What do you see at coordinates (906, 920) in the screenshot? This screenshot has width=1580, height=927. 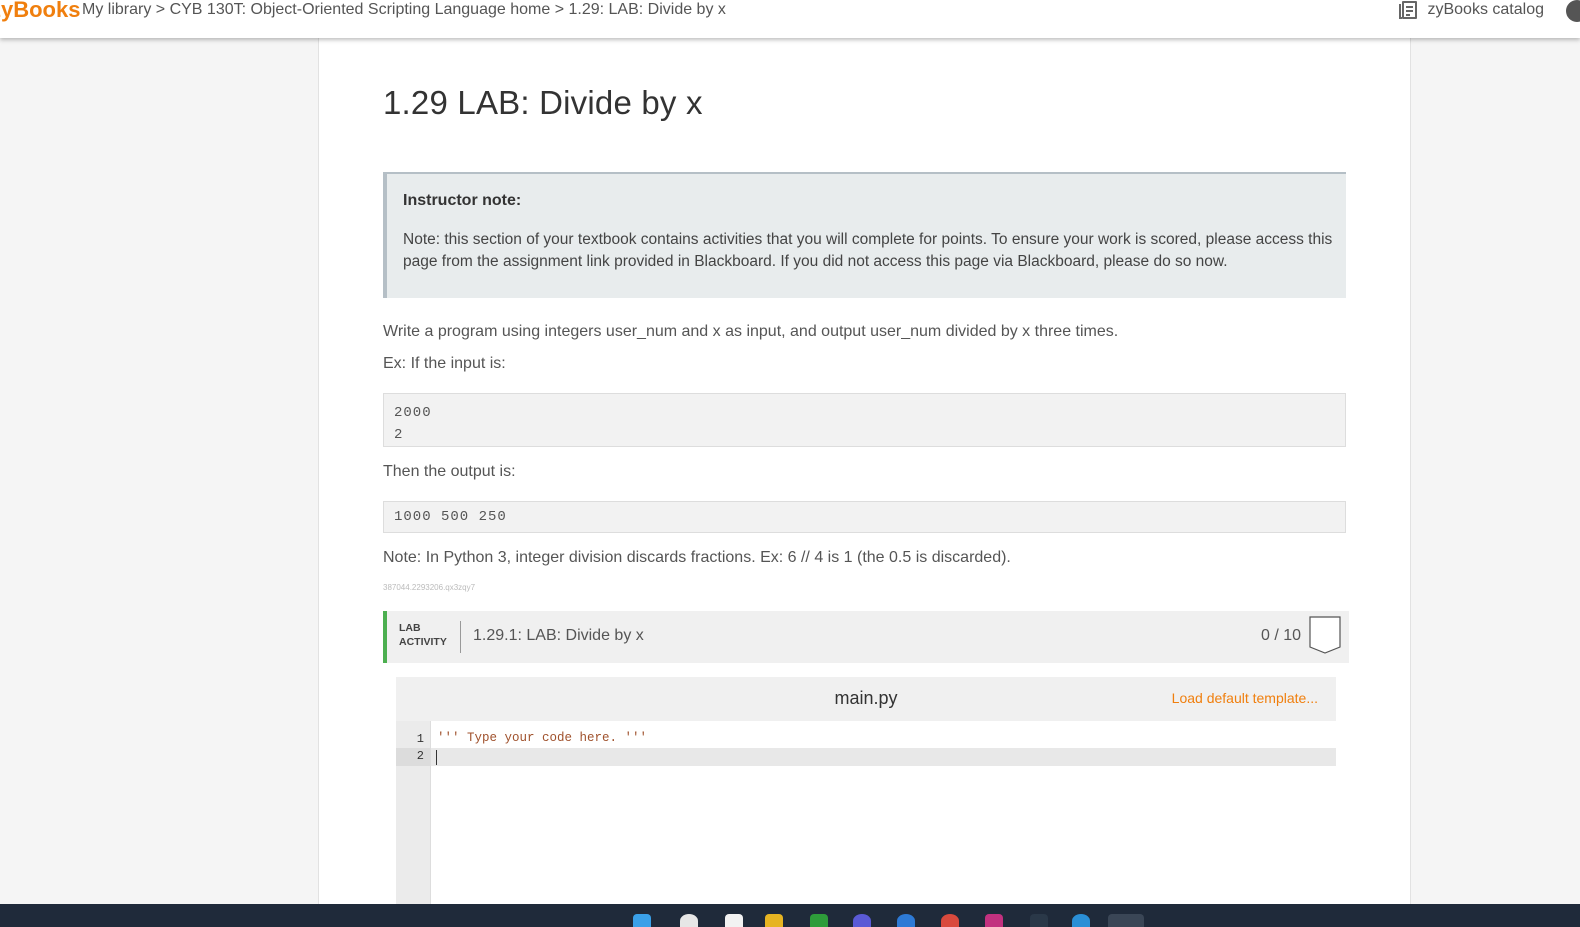 I see `edge-browser-icon` at bounding box center [906, 920].